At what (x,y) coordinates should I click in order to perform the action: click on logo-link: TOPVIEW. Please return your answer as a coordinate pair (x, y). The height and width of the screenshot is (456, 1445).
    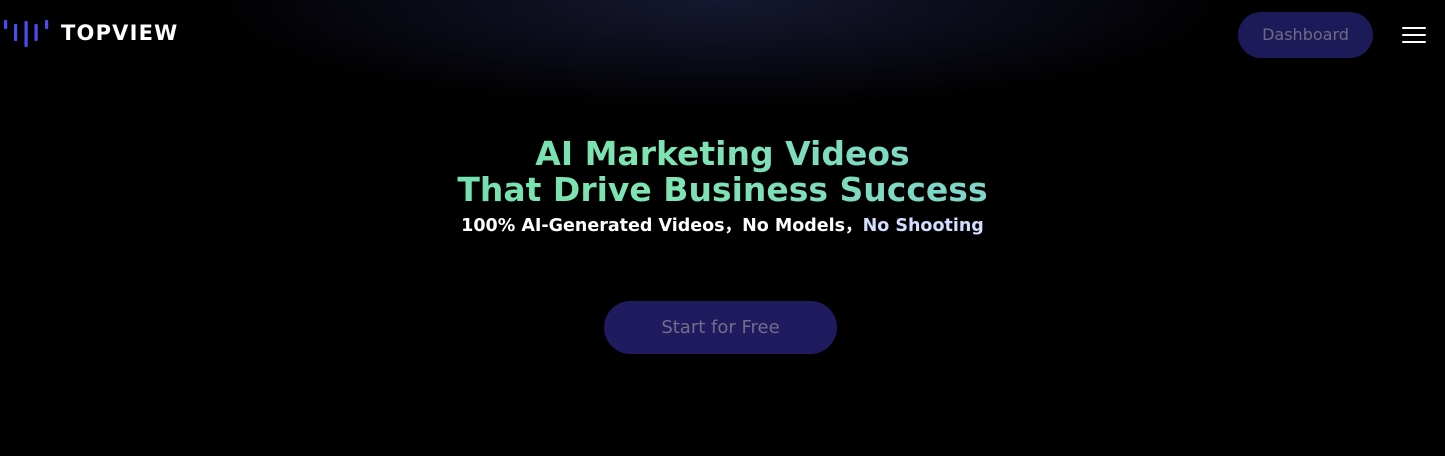
    Looking at the image, I should click on (91, 33).